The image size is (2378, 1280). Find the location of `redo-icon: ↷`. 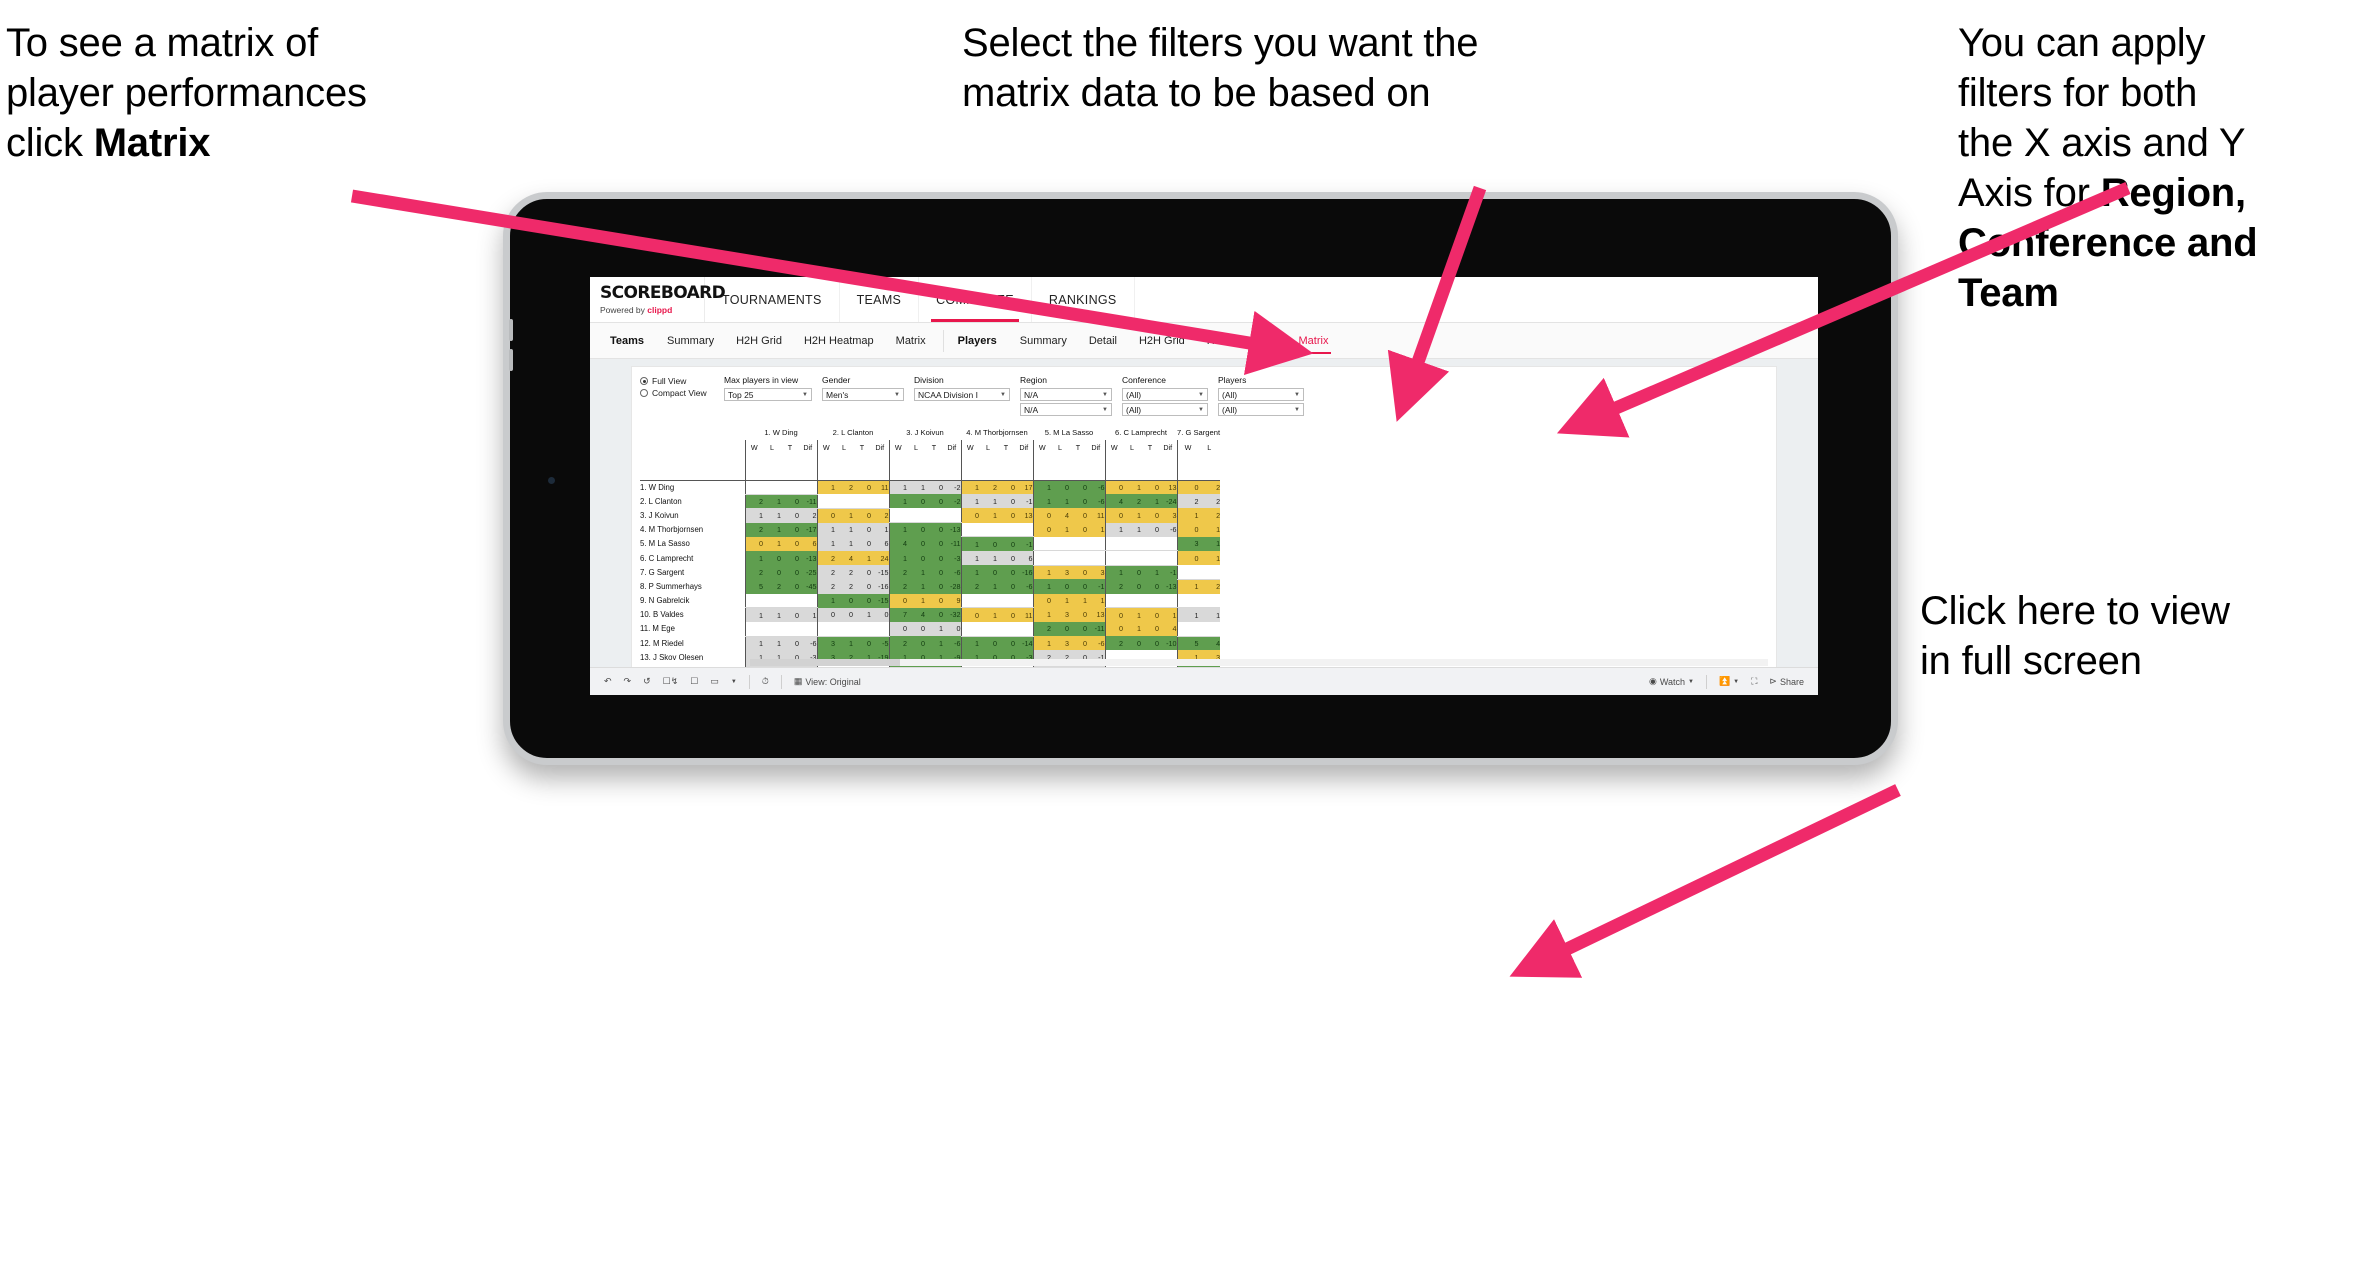

redo-icon: ↷ is located at coordinates (628, 681).